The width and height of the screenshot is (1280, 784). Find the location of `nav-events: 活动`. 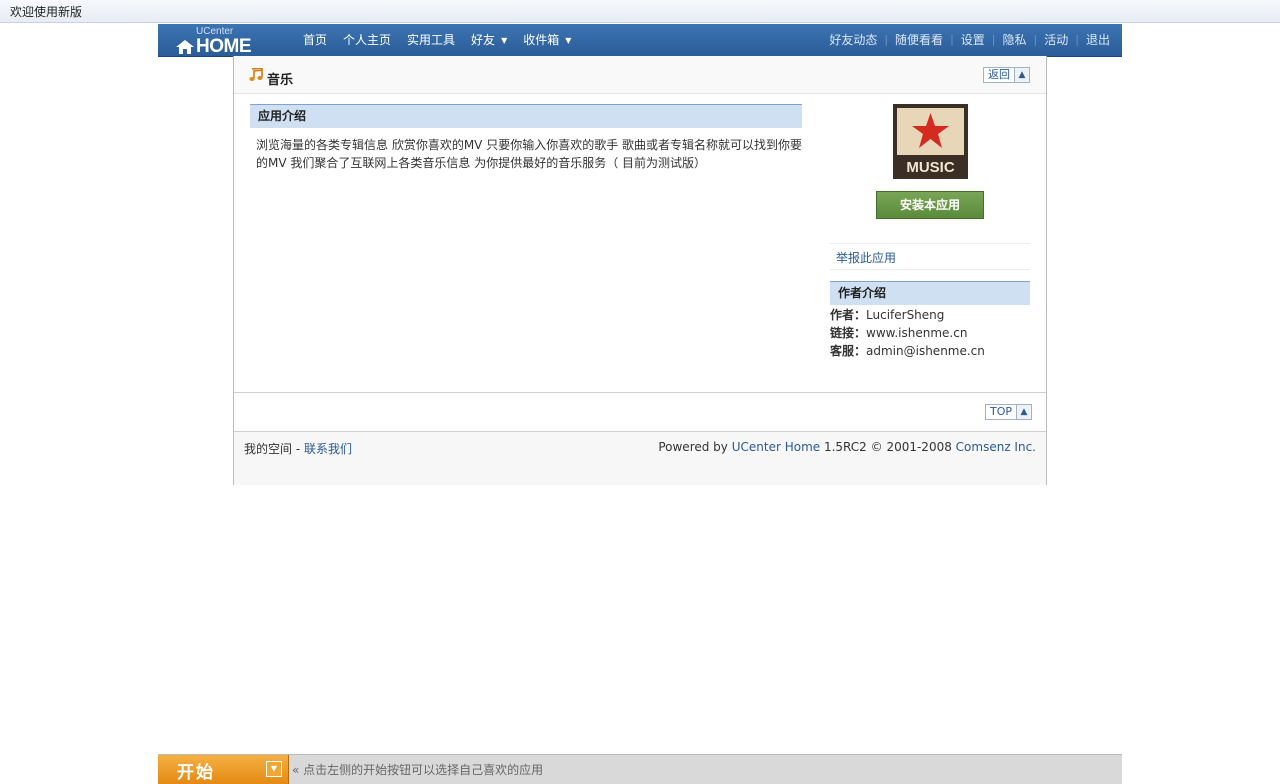

nav-events: 活动 is located at coordinates (1056, 40).